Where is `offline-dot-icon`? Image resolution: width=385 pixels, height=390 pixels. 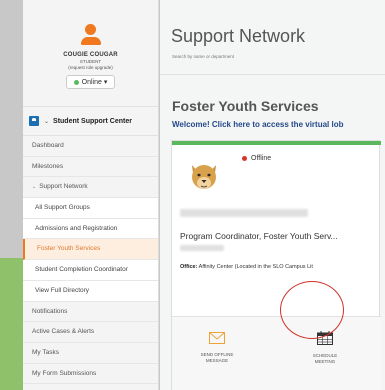 offline-dot-icon is located at coordinates (244, 158).